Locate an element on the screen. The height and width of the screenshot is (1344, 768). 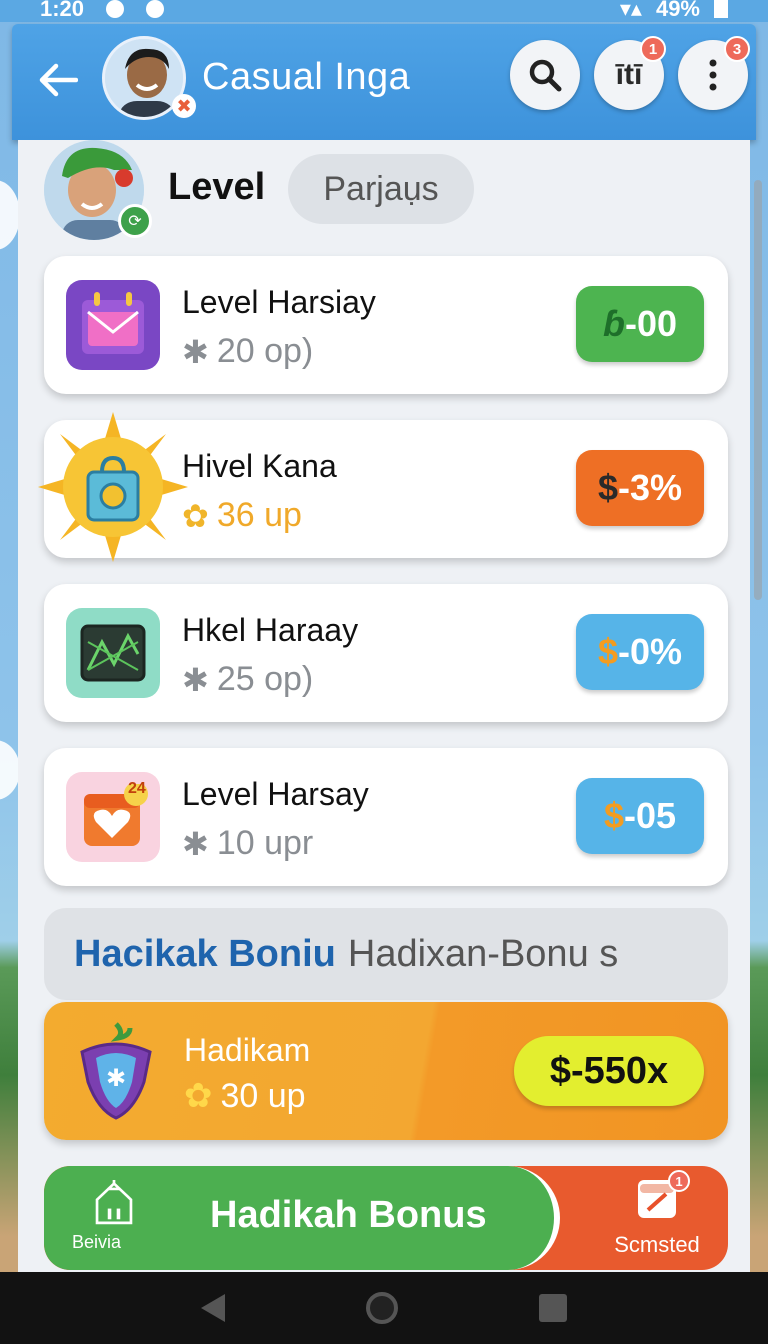
shield-potion-icon: ✱ is located at coordinates (116, 1071).